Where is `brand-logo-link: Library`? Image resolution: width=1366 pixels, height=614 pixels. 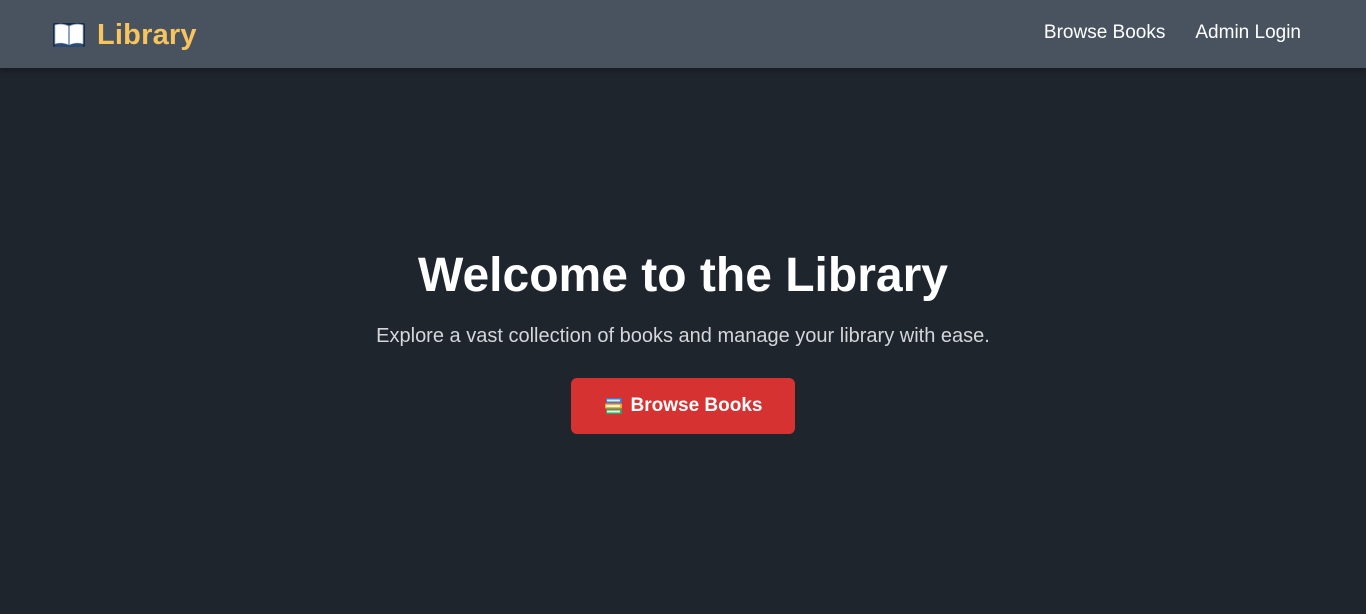 brand-logo-link: Library is located at coordinates (124, 35).